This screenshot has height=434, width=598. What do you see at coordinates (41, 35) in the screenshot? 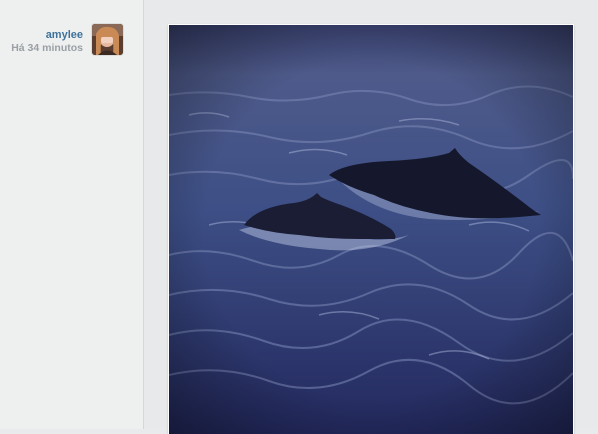
I see `username-link: amylee` at bounding box center [41, 35].